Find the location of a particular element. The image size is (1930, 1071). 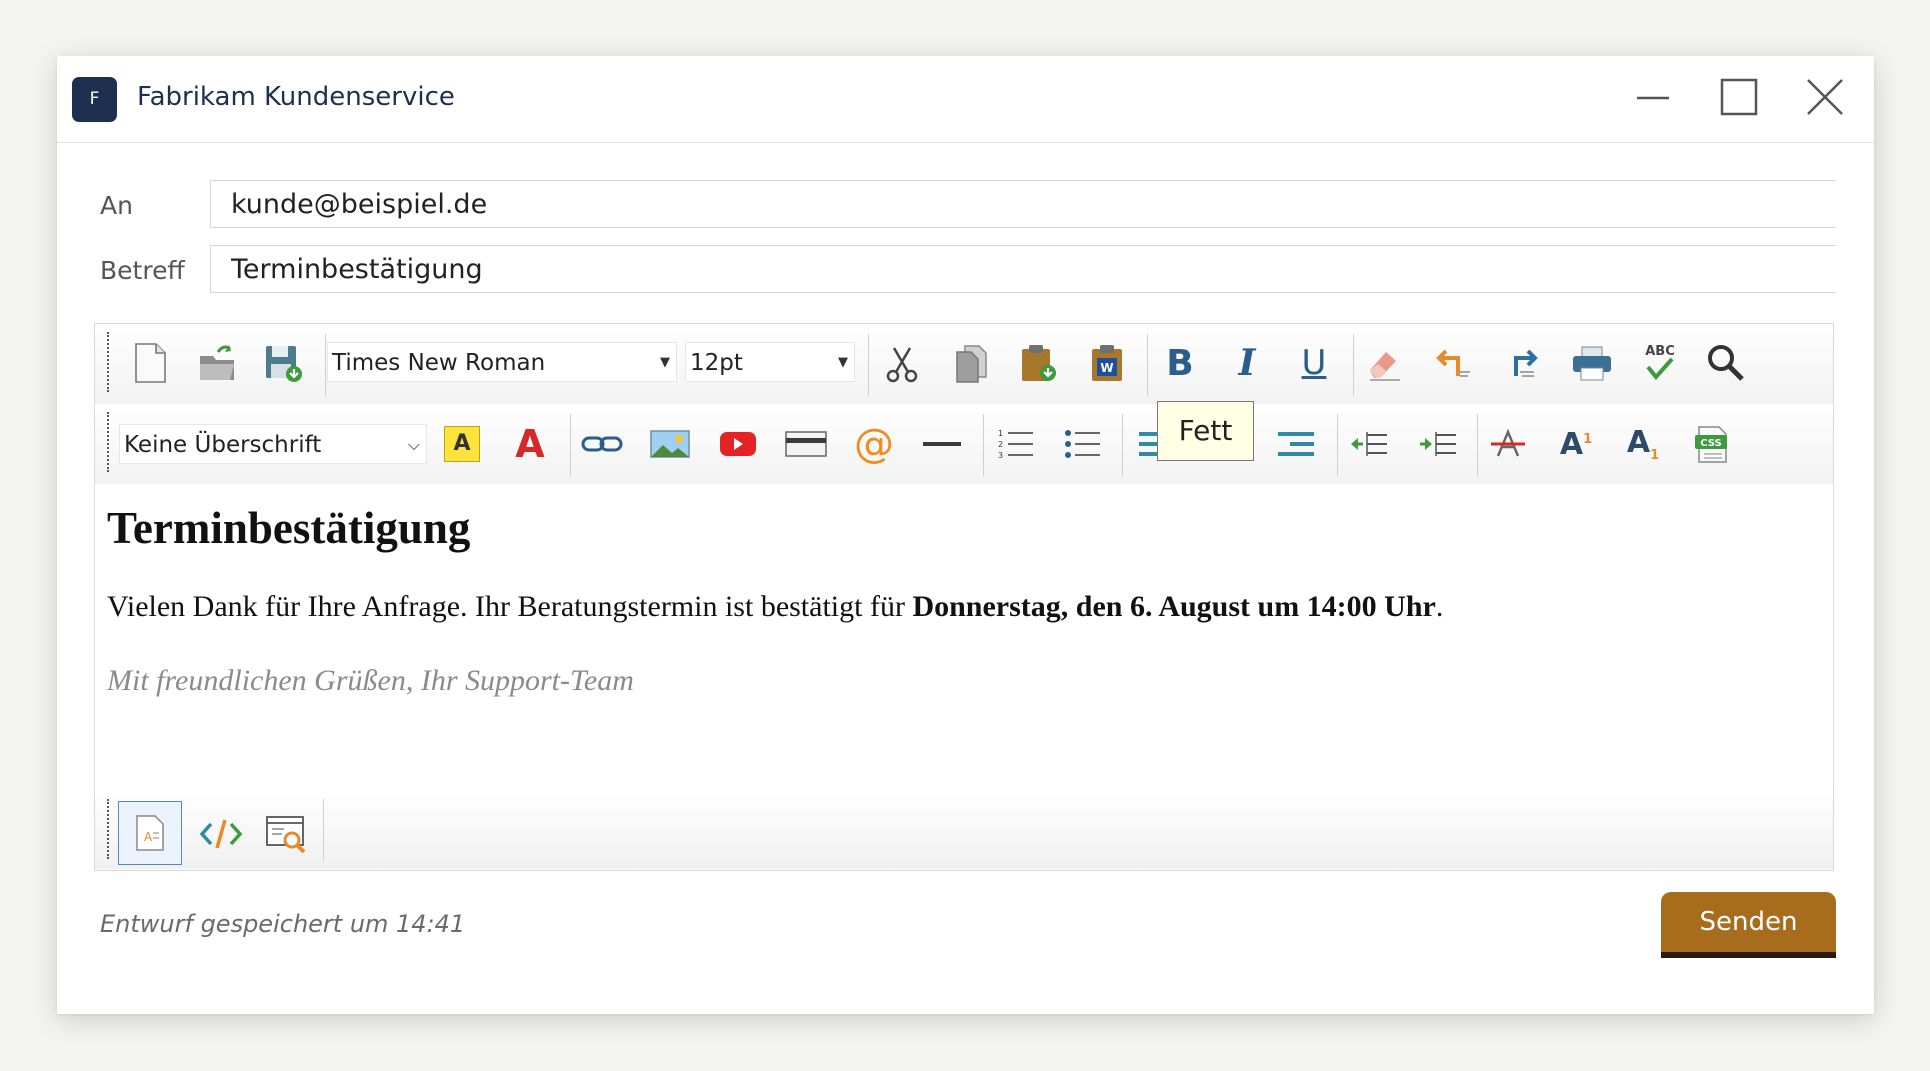

subscript-button: A1 is located at coordinates (1643, 444).